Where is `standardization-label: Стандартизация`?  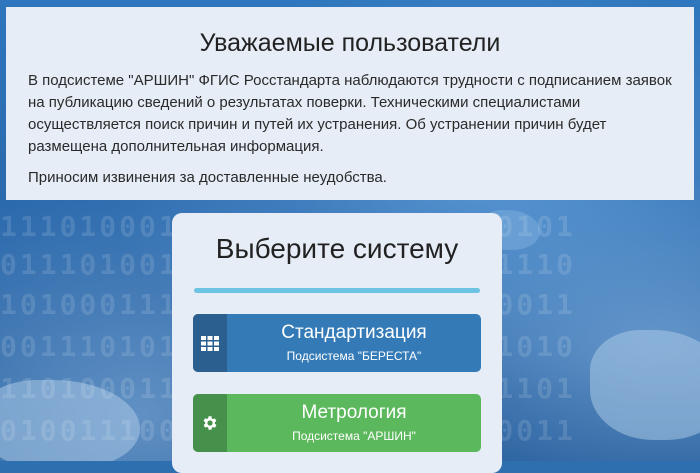 standardization-label: Стандартизация is located at coordinates (354, 332).